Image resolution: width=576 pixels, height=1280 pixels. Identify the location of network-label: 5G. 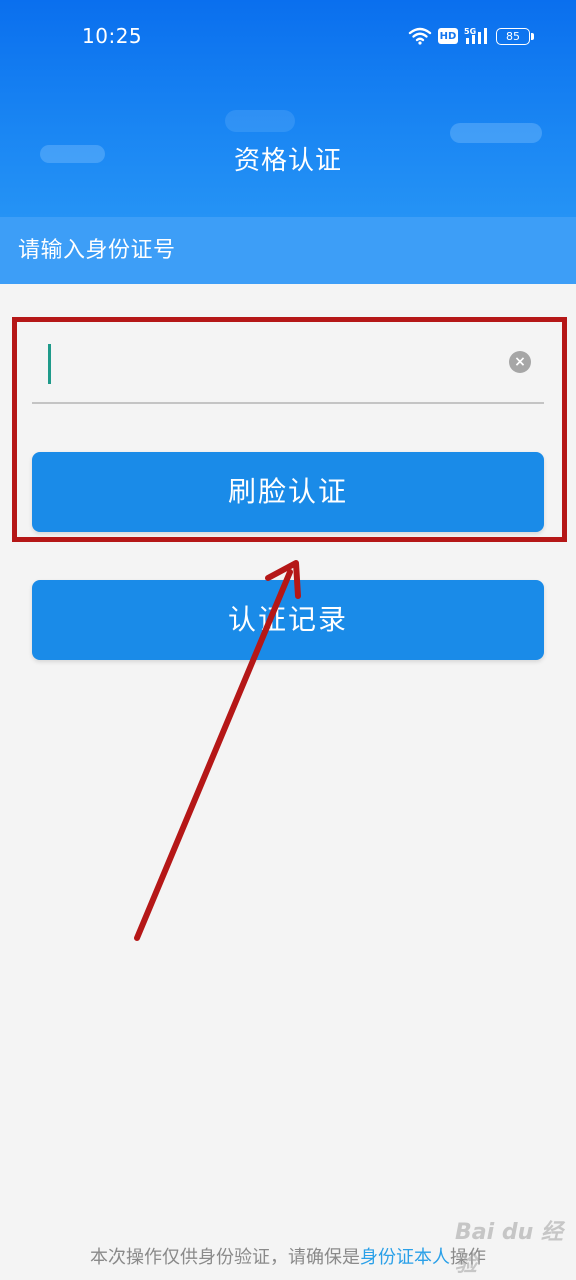
(470, 31).